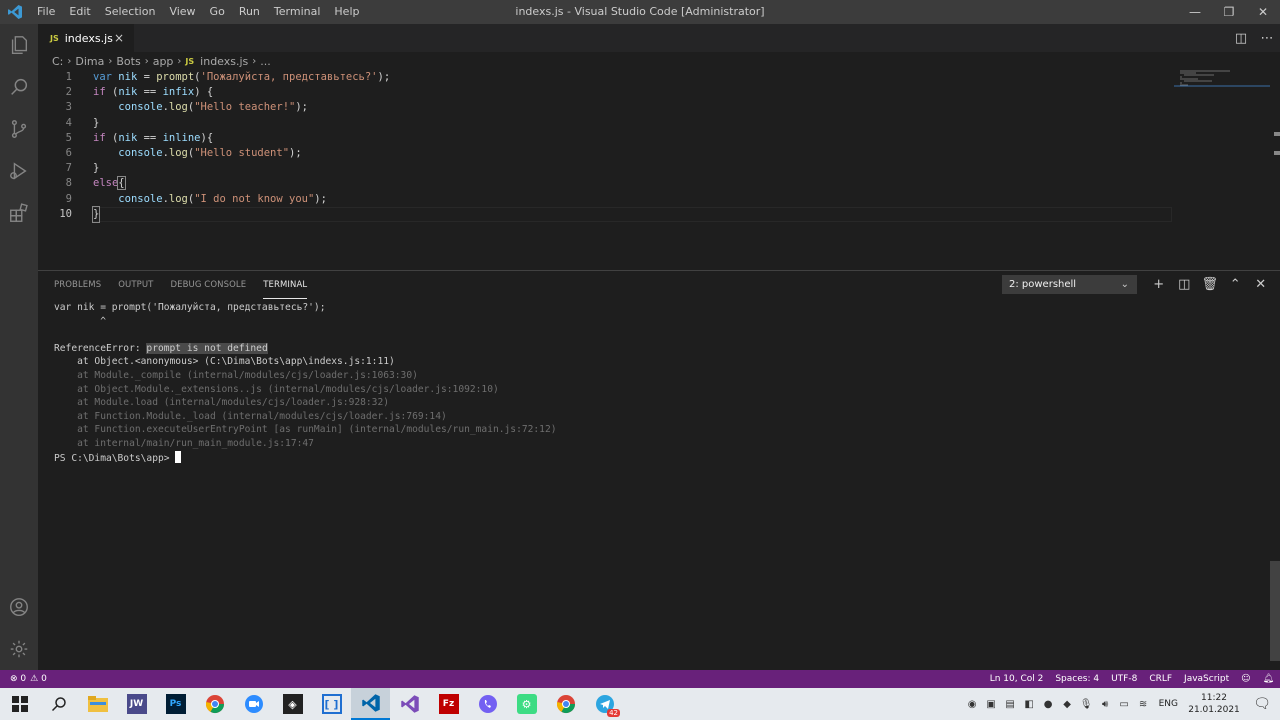 The width and height of the screenshot is (1280, 720). I want to click on code-line: 5 if (nik == inline){, so click(659, 138).